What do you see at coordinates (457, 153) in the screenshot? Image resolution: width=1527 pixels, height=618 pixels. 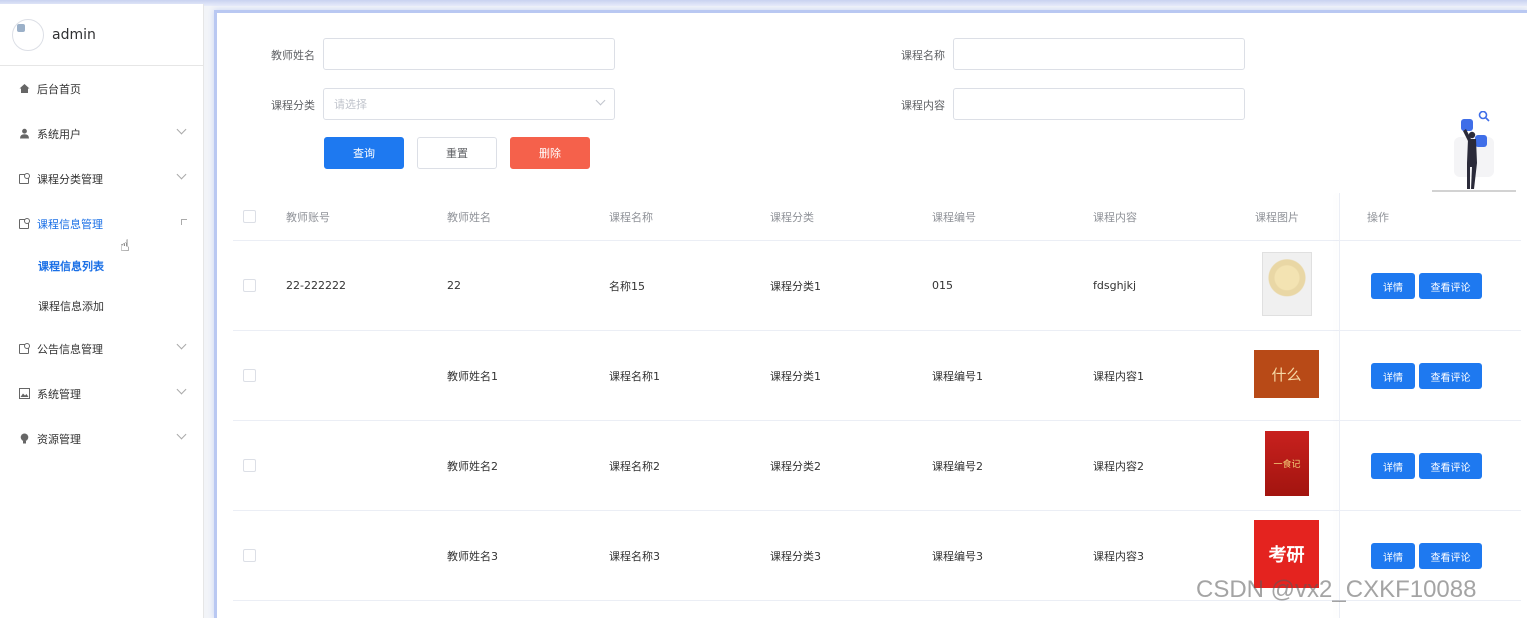 I see `reset-button: 重置` at bounding box center [457, 153].